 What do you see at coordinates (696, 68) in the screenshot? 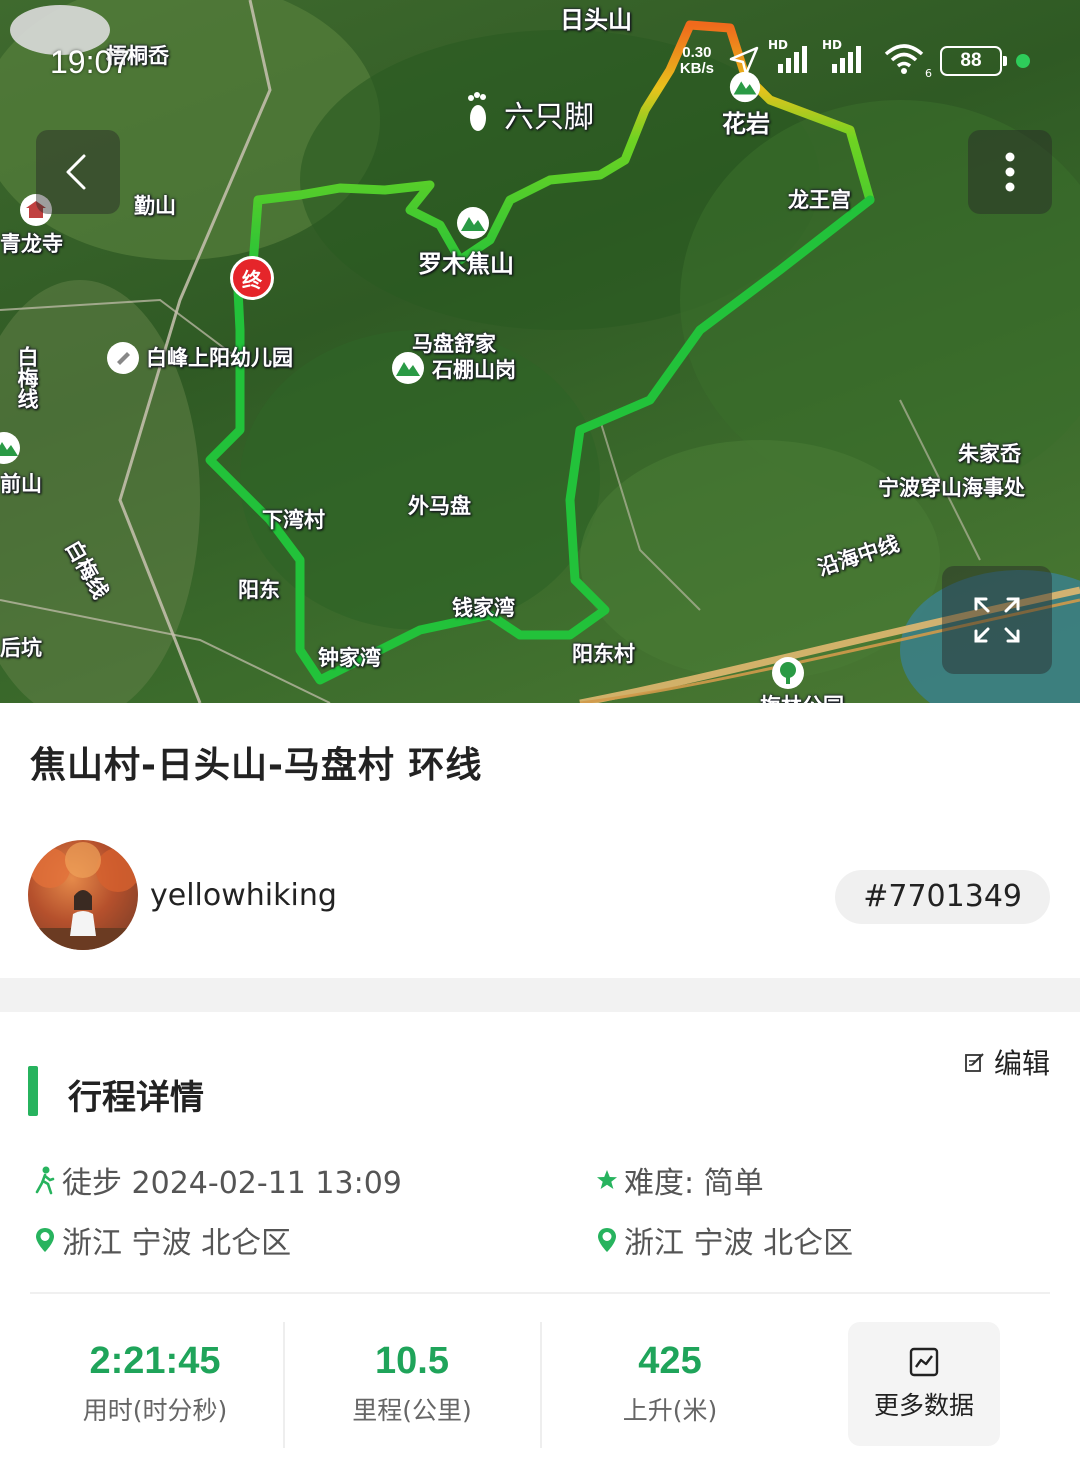
I see `net-speed-unit: KB/s` at bounding box center [696, 68].